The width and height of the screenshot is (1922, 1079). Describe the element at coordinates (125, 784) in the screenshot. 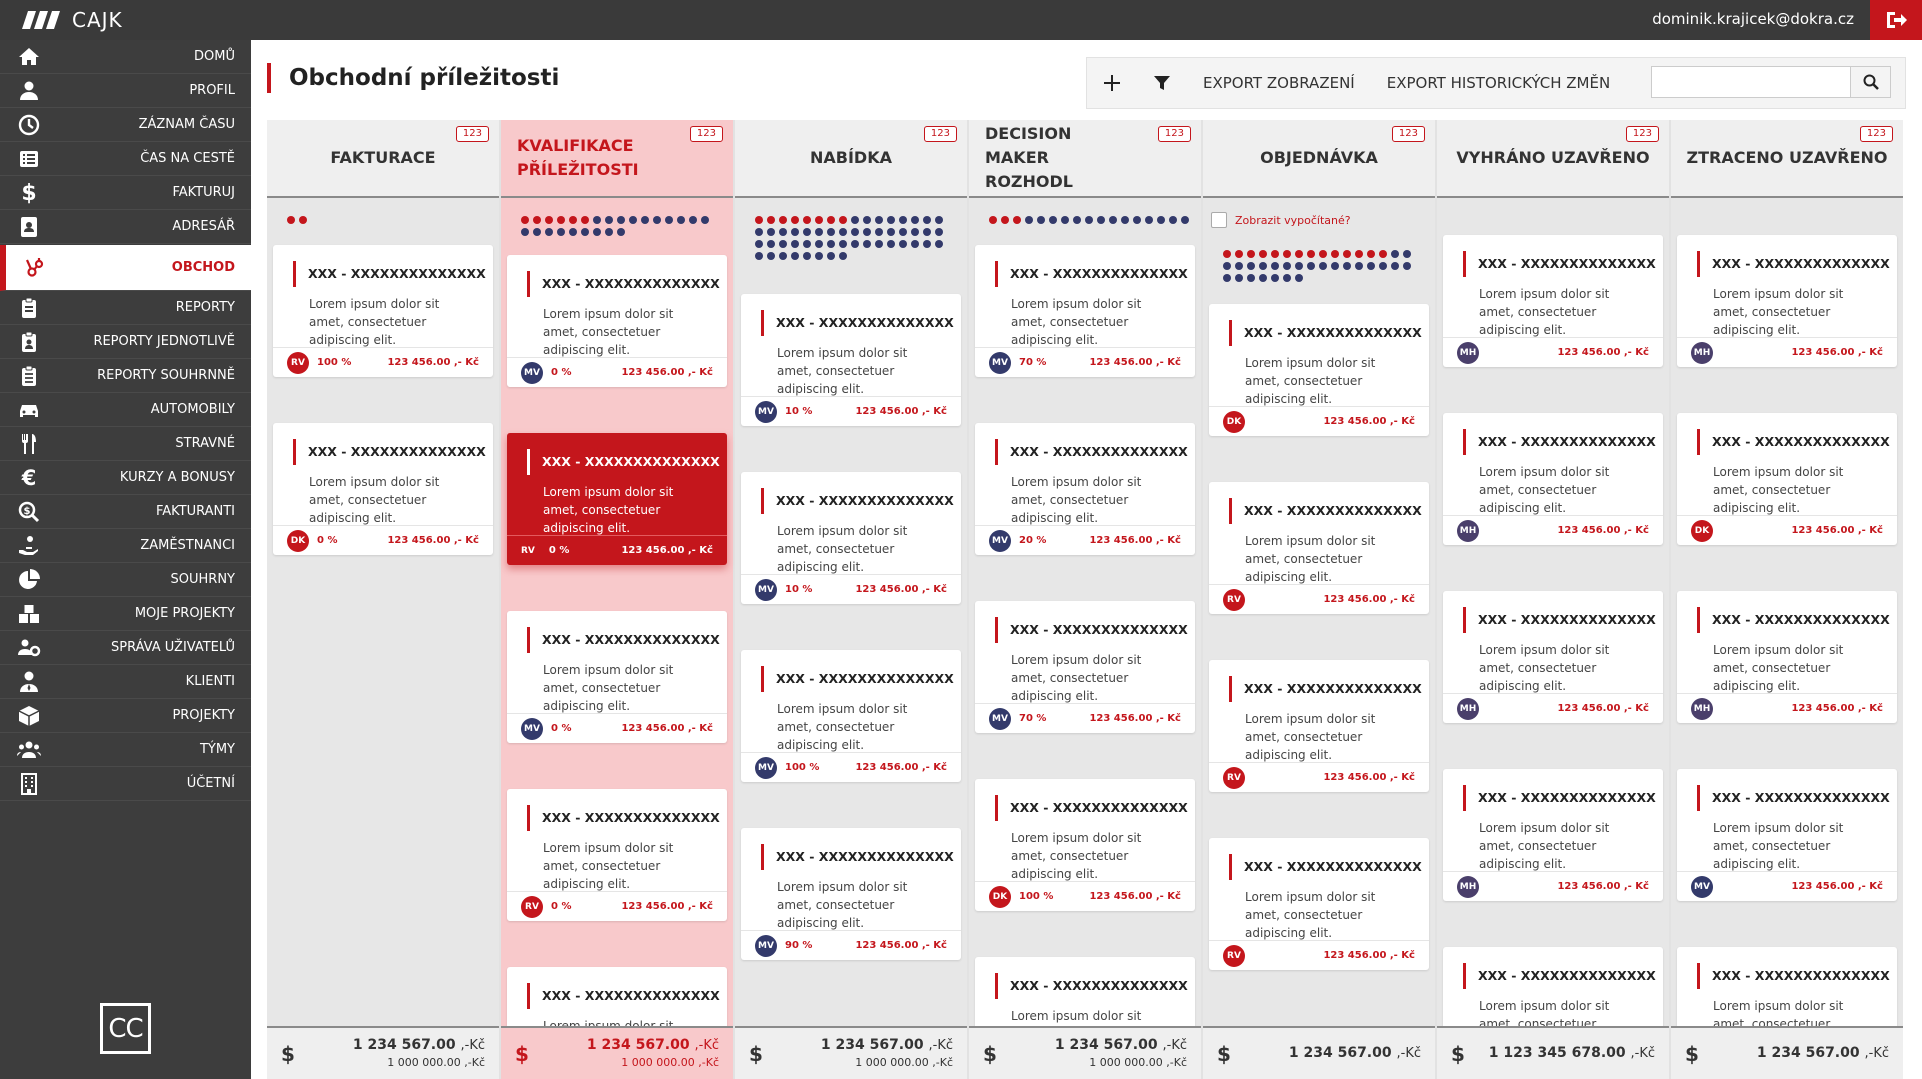

I see `sidebar-item-building: Účetní` at that location.